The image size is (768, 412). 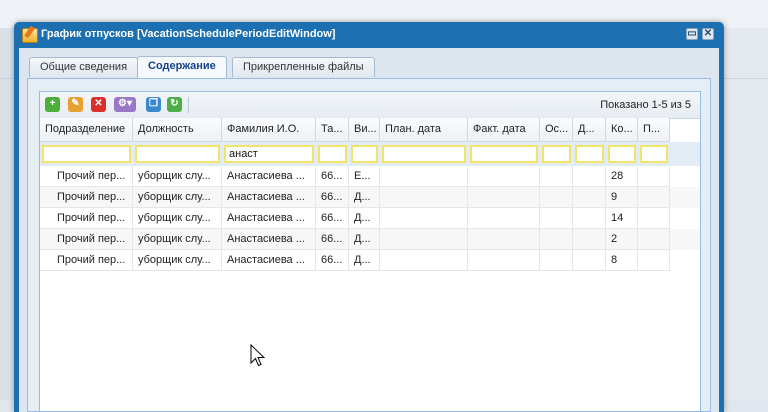 What do you see at coordinates (622, 218) in the screenshot?
I see `cell-count: 14` at bounding box center [622, 218].